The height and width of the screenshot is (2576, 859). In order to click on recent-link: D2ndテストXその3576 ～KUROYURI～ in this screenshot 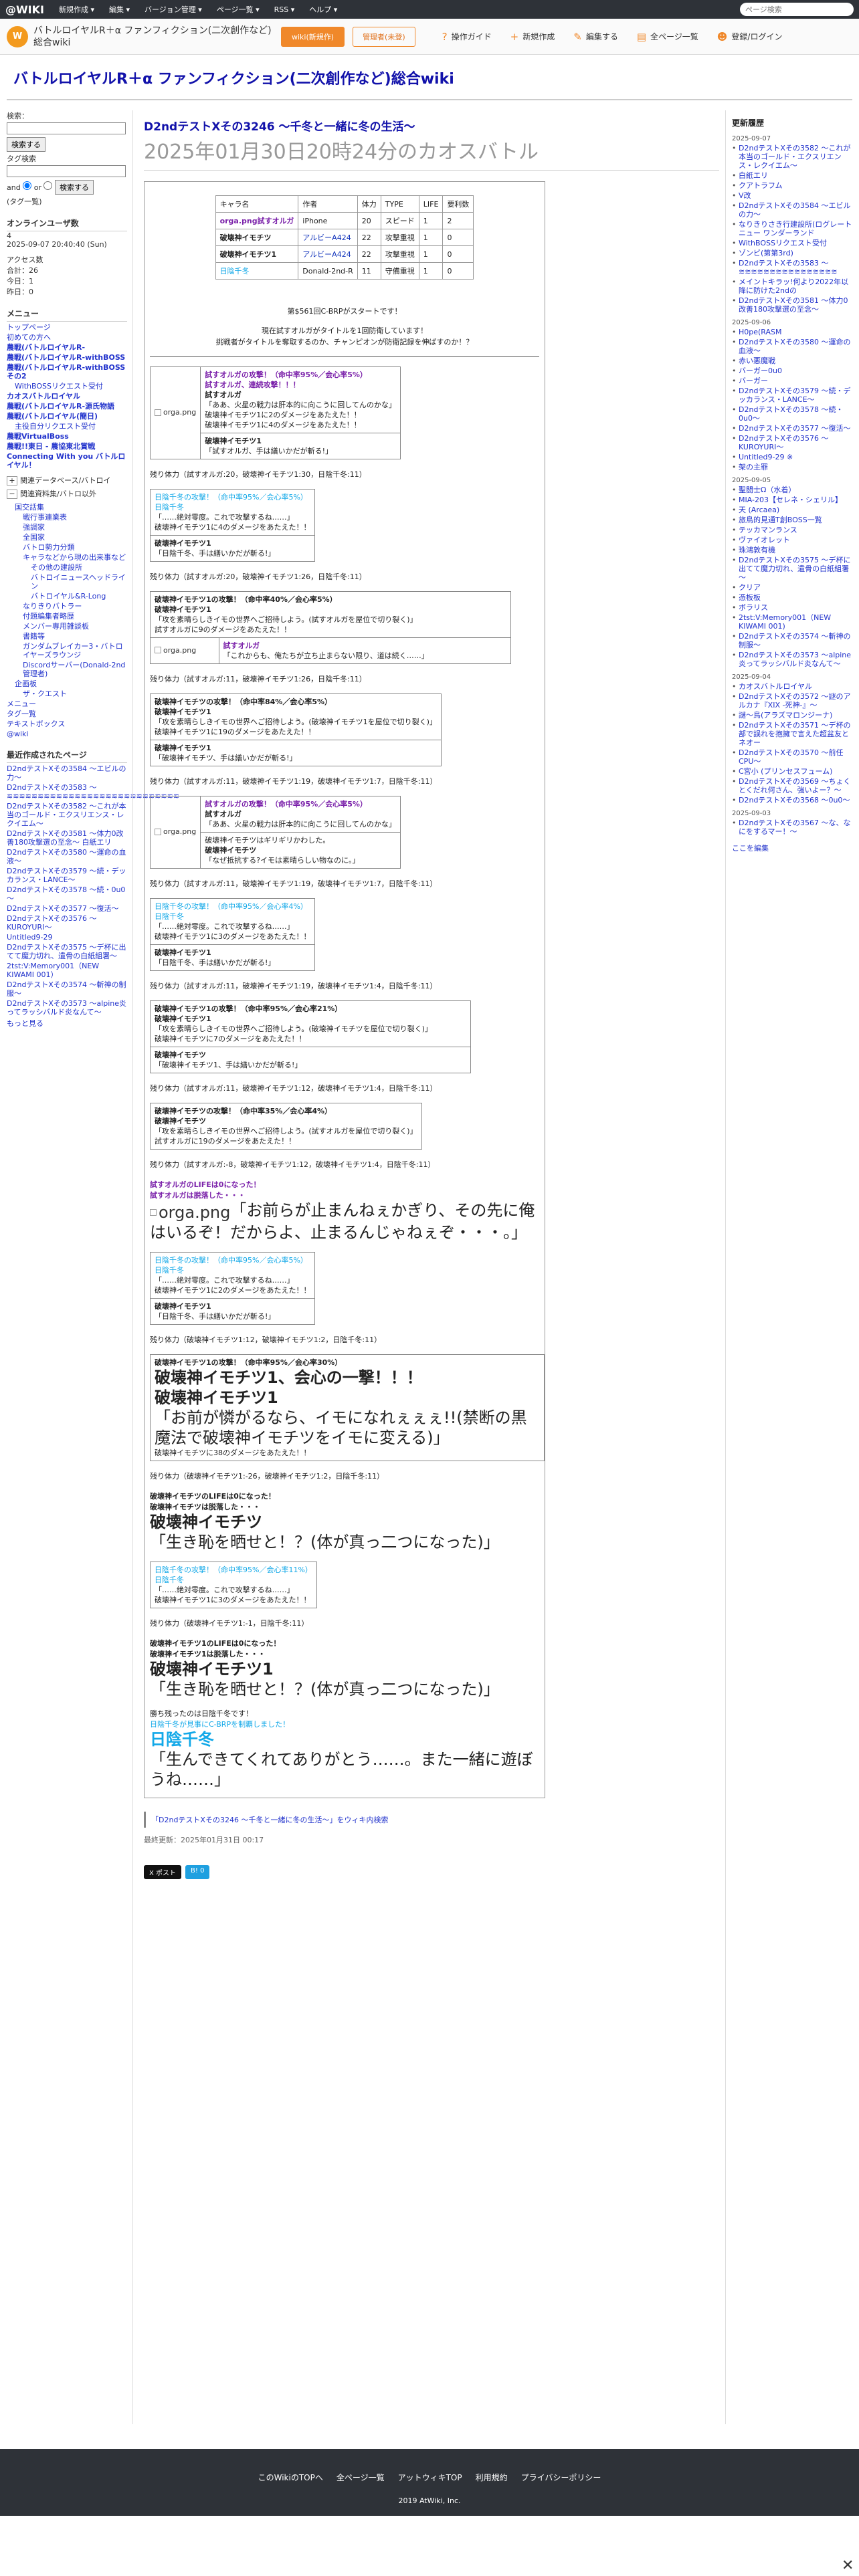, I will do `click(52, 923)`.